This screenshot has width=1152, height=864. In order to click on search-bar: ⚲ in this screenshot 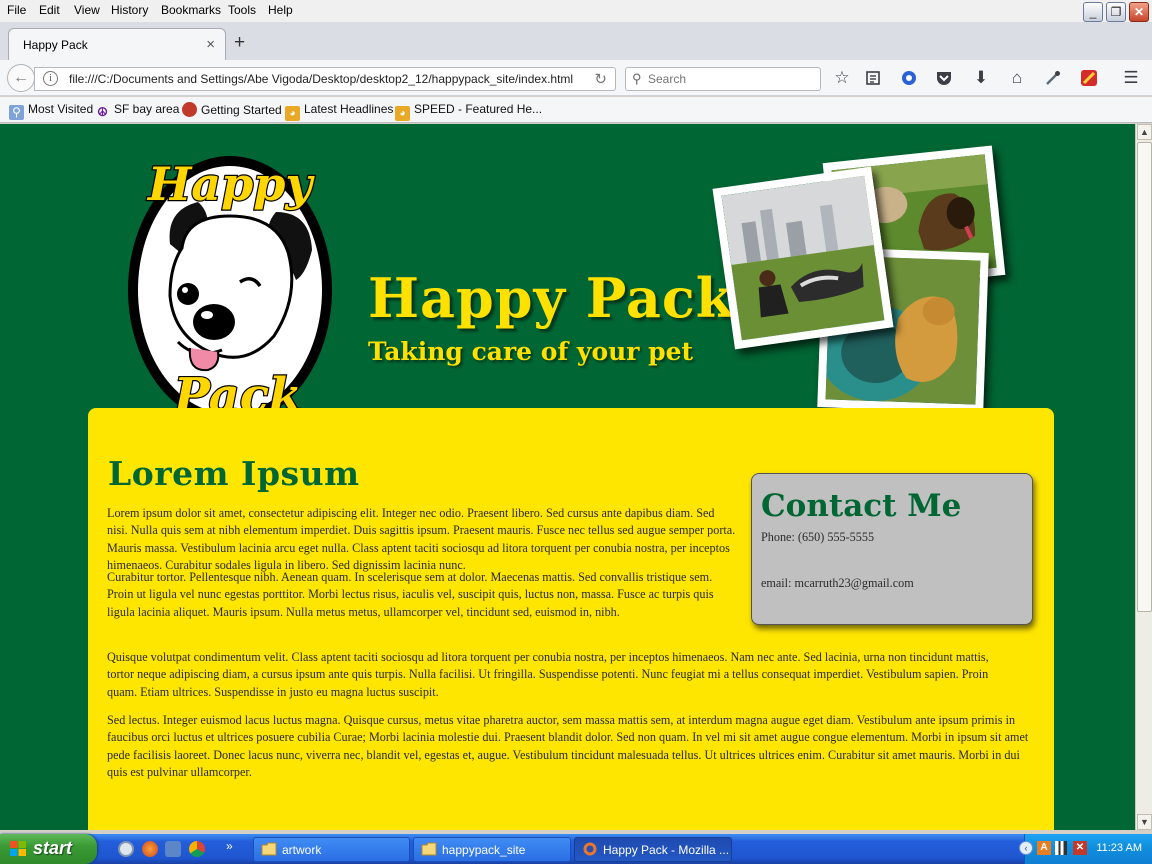, I will do `click(723, 79)`.